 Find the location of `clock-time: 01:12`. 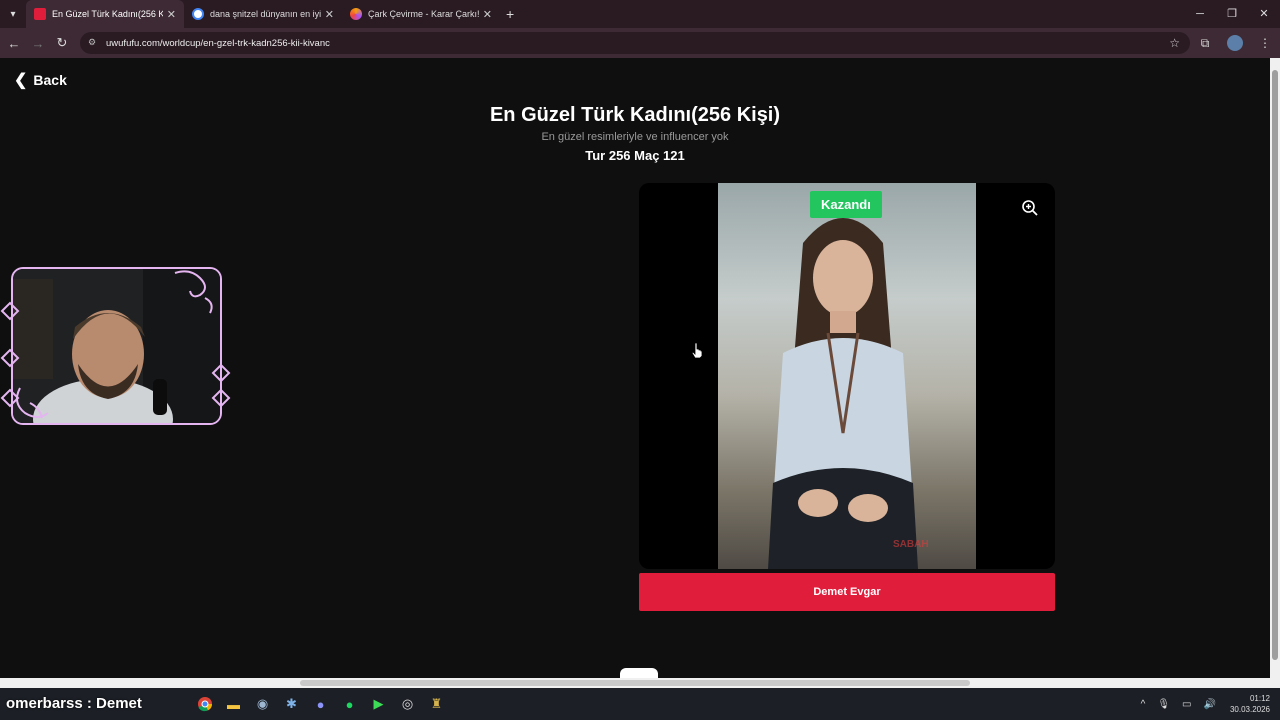

clock-time: 01:12 is located at coordinates (1259, 698).